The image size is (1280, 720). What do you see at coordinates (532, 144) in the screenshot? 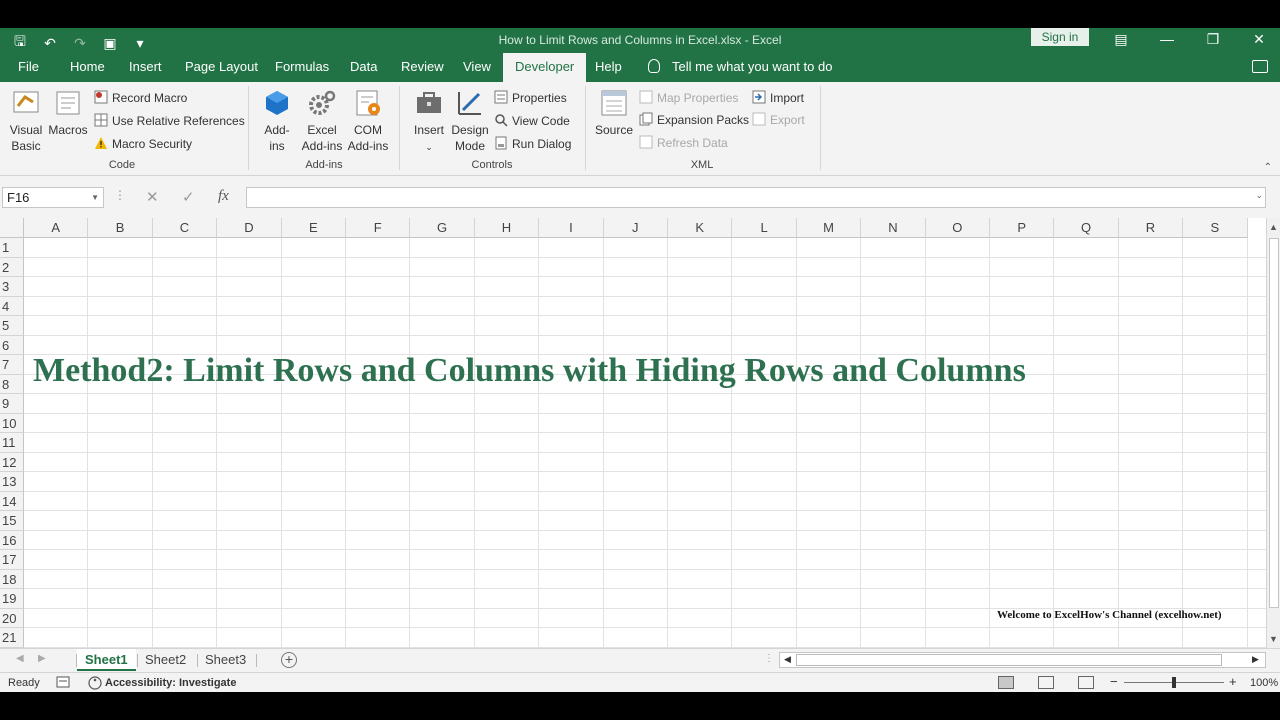
I see `run-dialog-button: Run Dialog` at bounding box center [532, 144].